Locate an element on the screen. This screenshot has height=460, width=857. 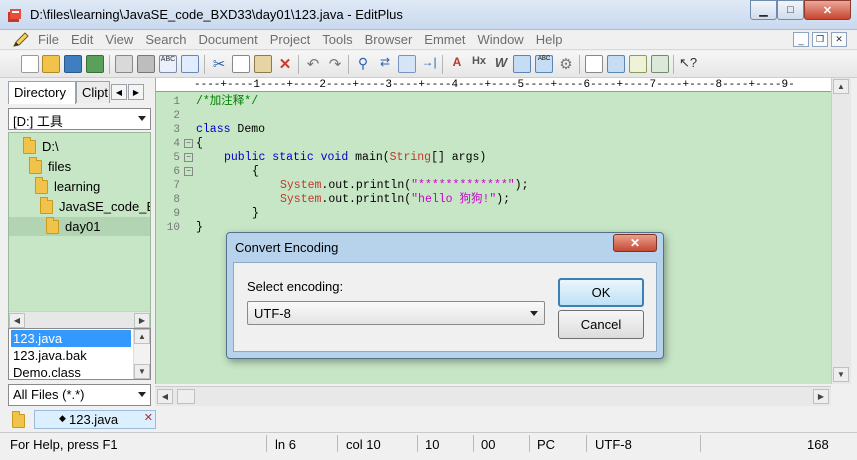
editplus-app-icon is located at coordinates (14, 15).